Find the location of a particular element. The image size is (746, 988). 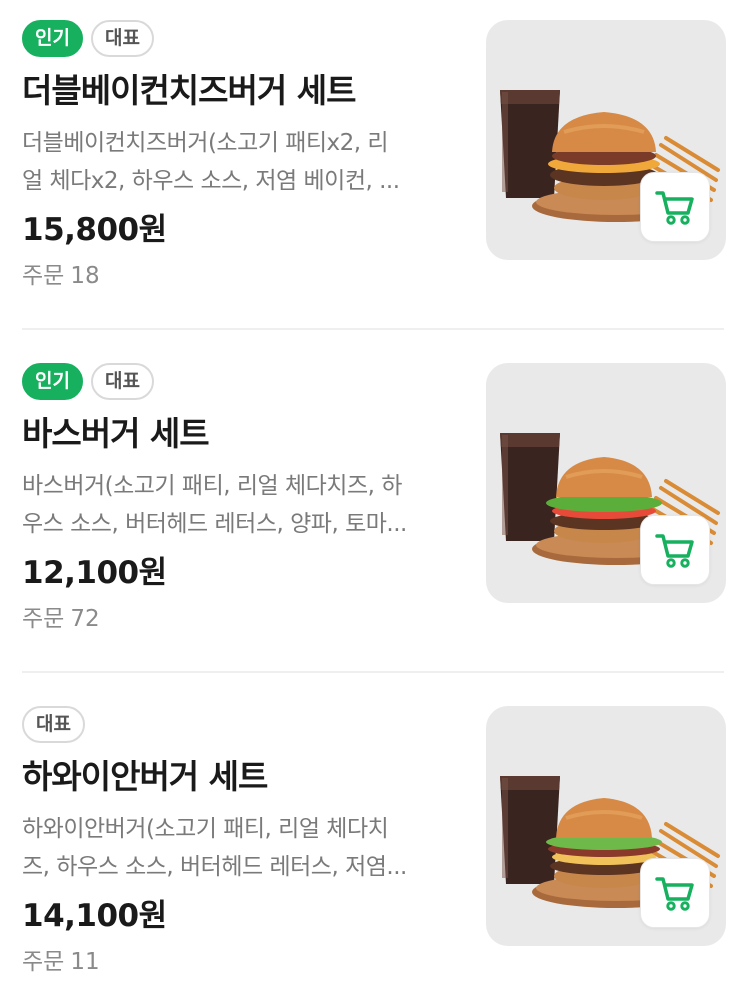

menu-item-price: 15,800원 is located at coordinates (94, 230).